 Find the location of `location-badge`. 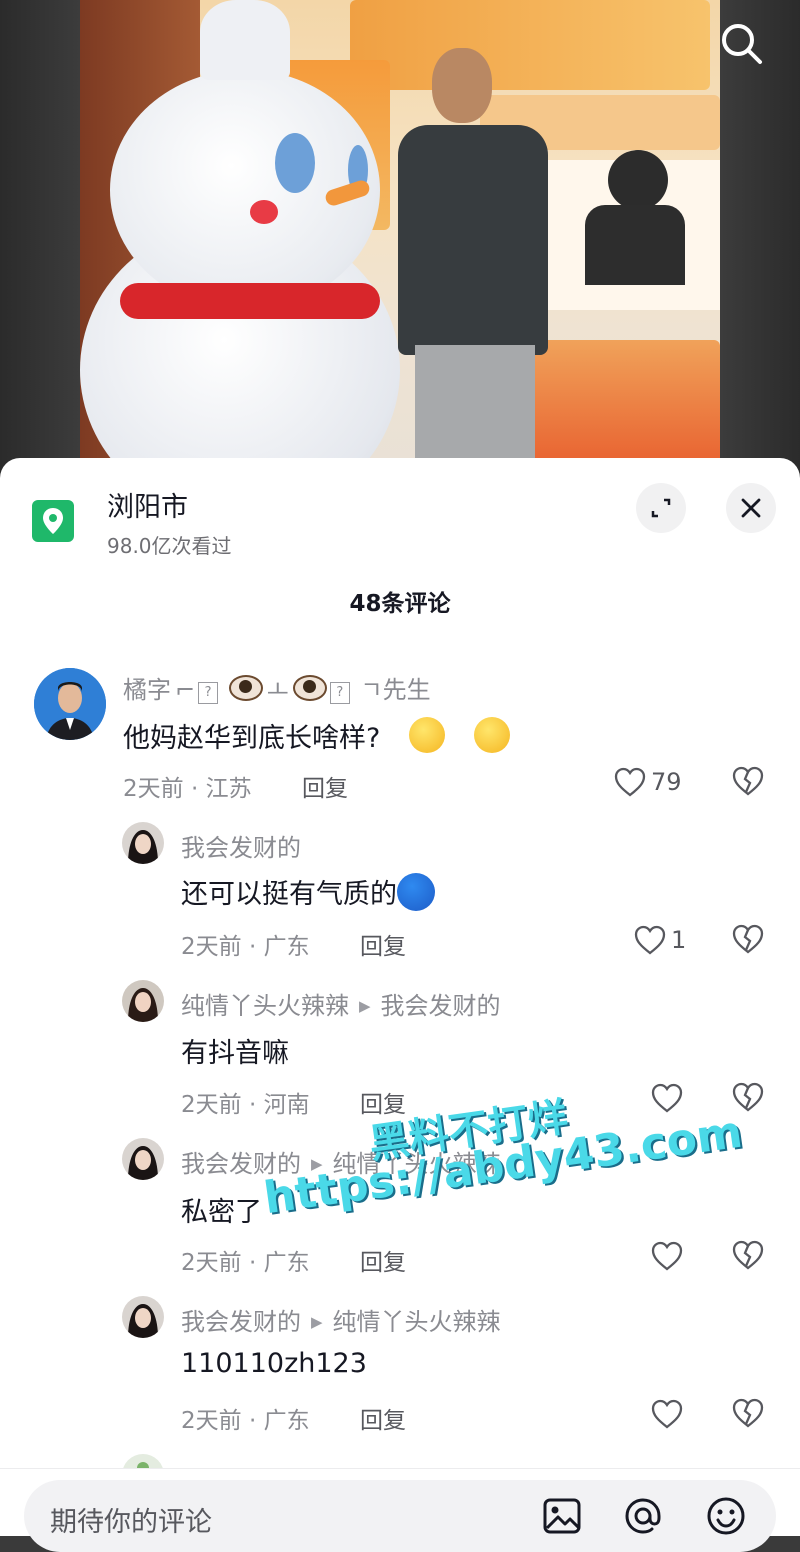

location-badge is located at coordinates (53, 521).